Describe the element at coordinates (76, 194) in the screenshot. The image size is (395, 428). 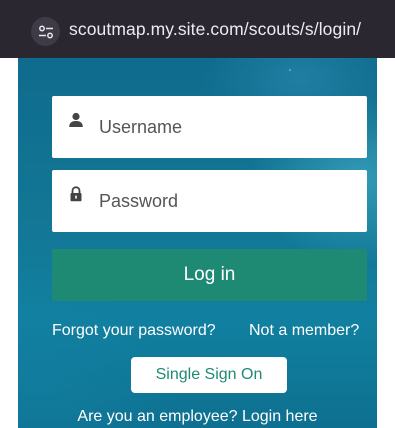
I see `lock-icon` at that location.